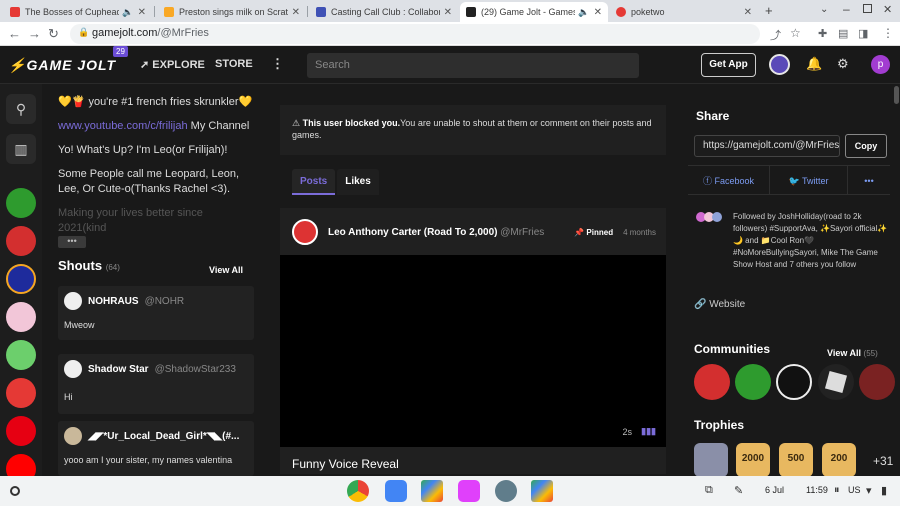 The height and width of the screenshot is (506, 900). I want to click on chrome-app-icon, so click(358, 491).